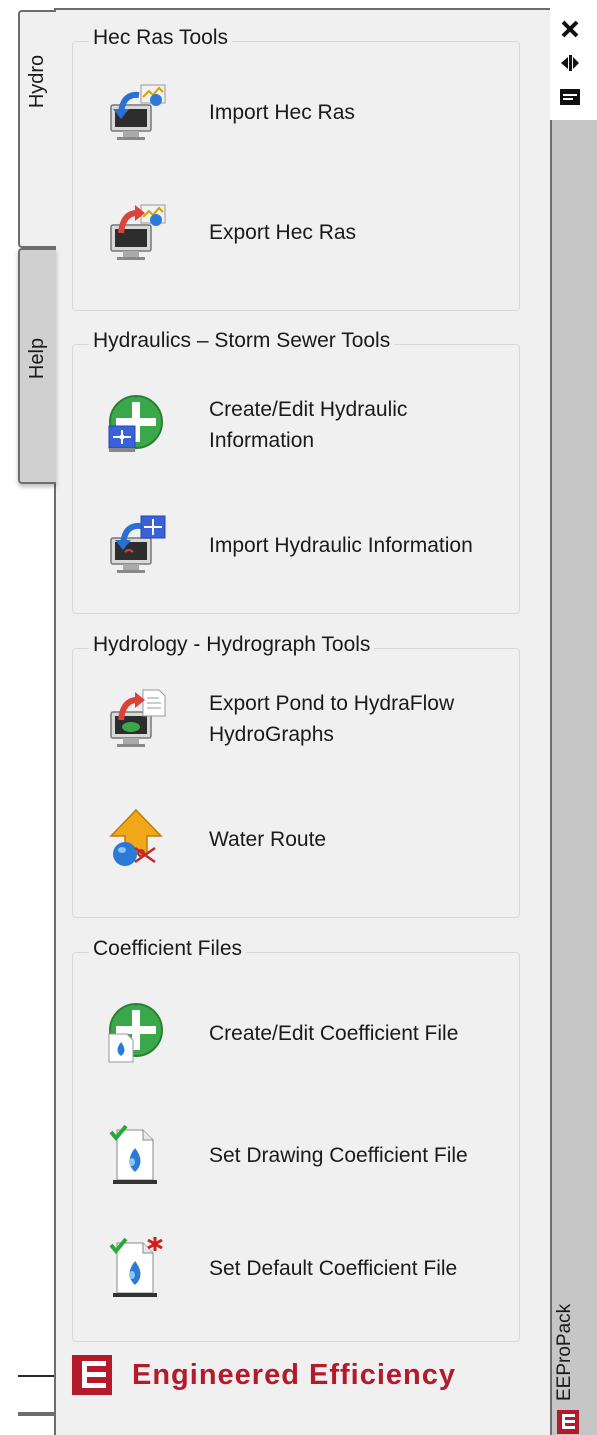 The image size is (597, 1435). I want to click on export-pond-icon, so click(138, 718).